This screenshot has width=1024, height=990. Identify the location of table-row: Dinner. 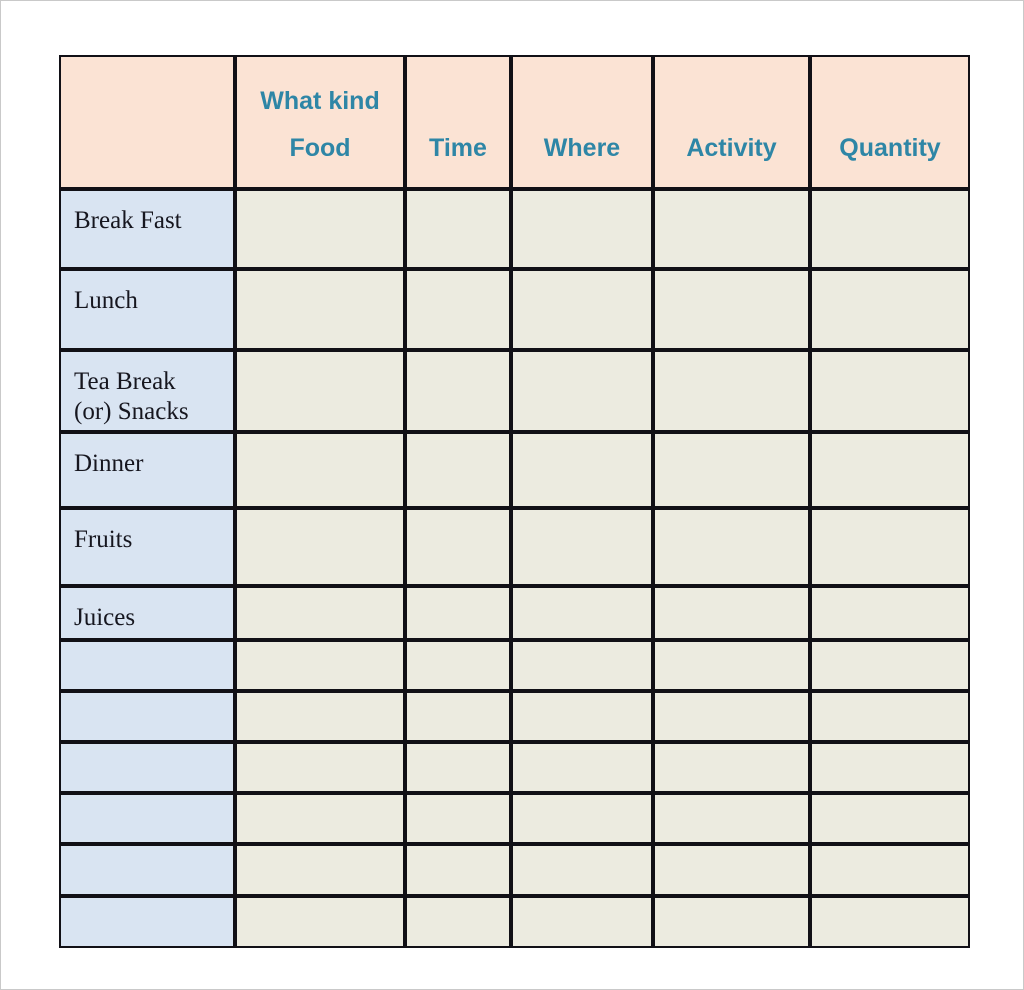
(514, 470).